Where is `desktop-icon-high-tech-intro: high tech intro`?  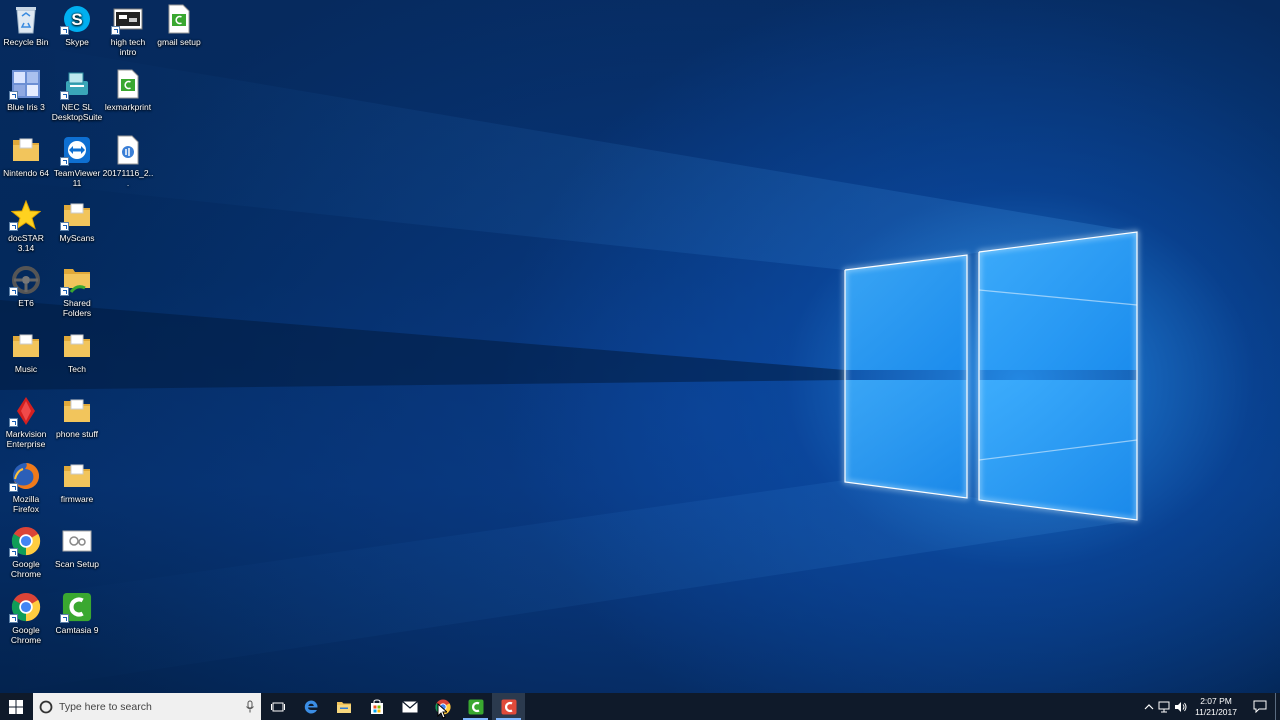 desktop-icon-high-tech-intro: high tech intro is located at coordinates (128, 28).